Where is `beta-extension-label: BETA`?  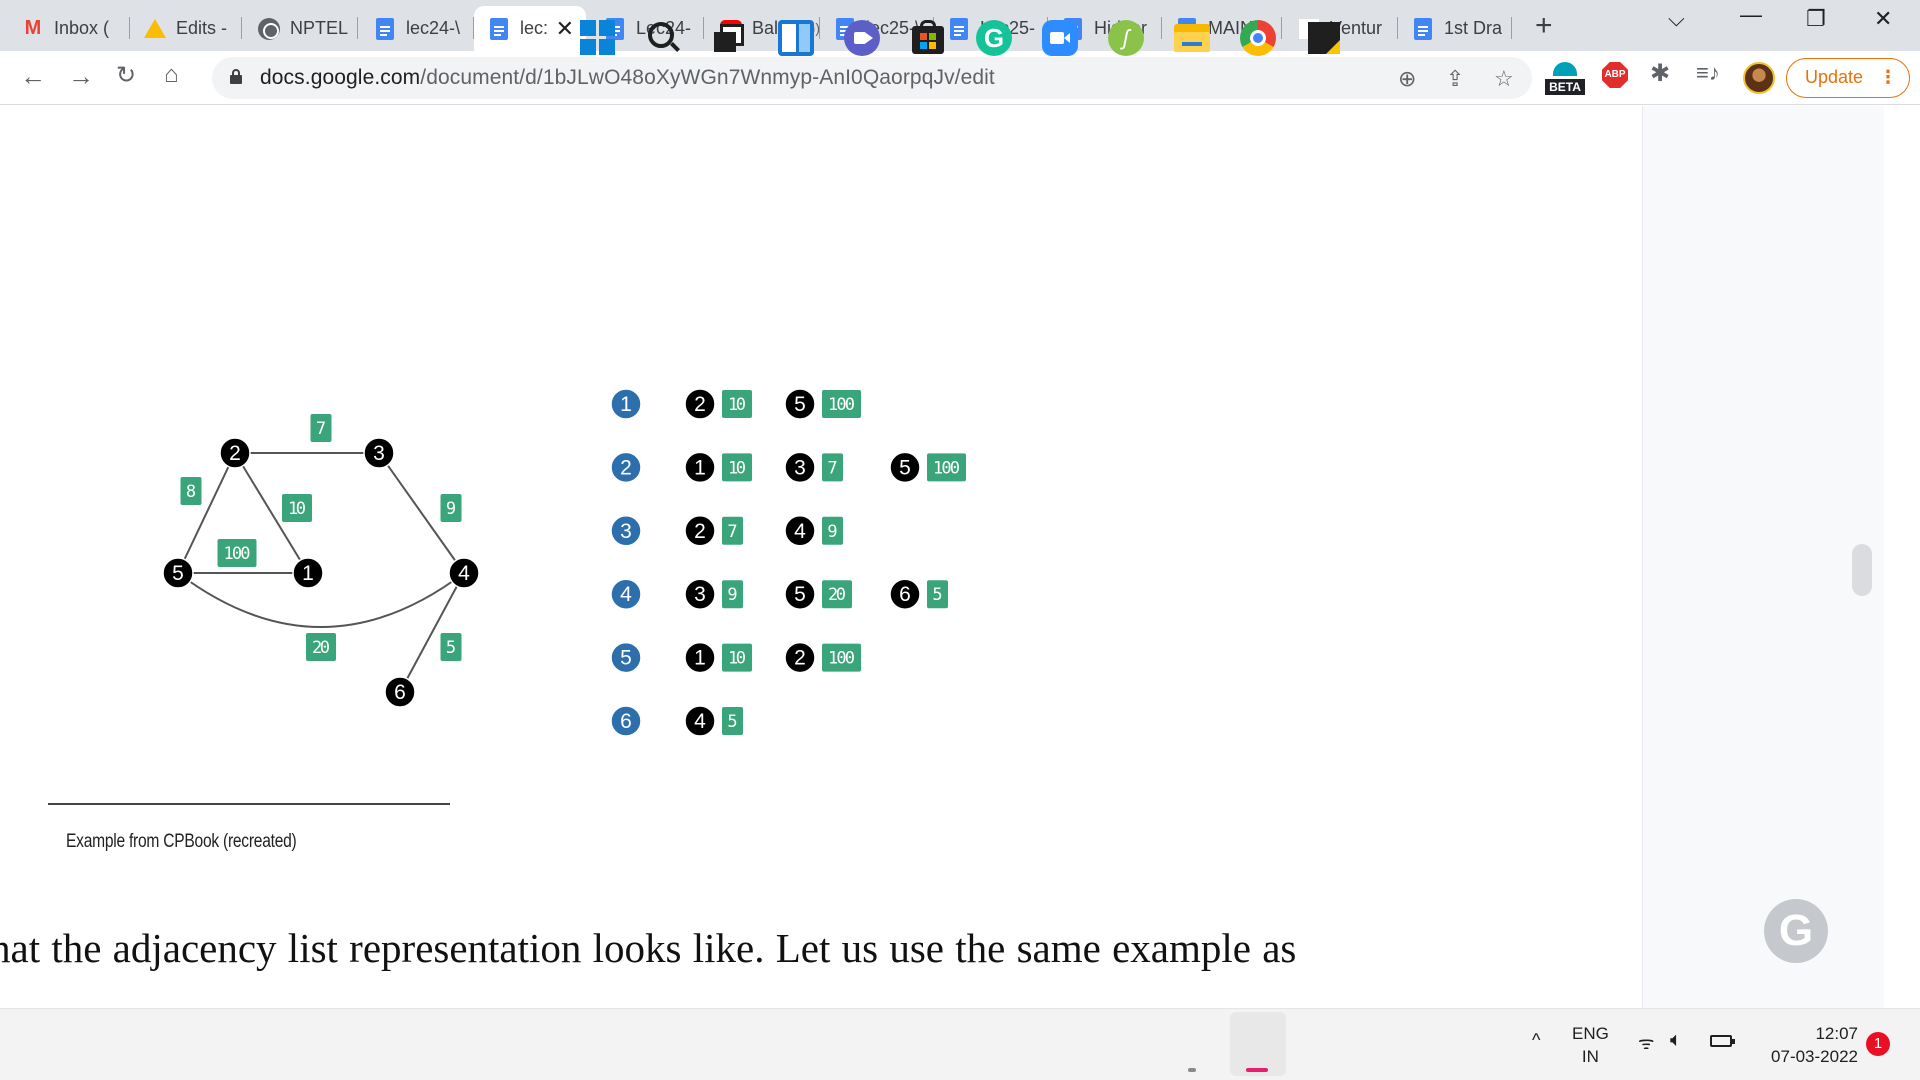
beta-extension-label: BETA is located at coordinates (1565, 87).